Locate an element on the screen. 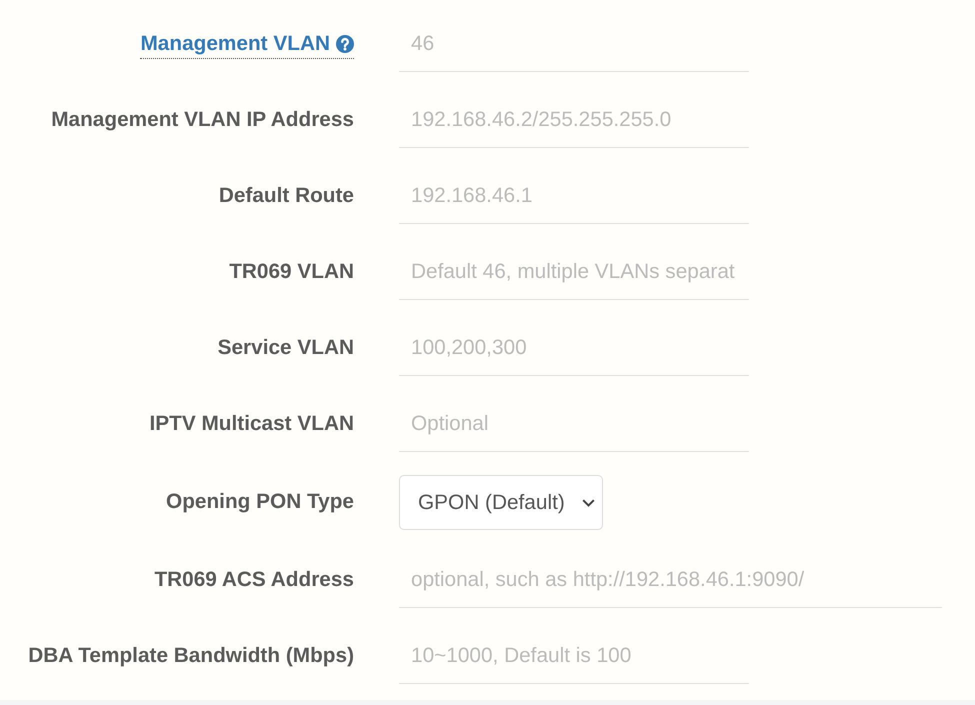 This screenshot has height=705, width=975. field-label: Service VLAN is located at coordinates (286, 348).